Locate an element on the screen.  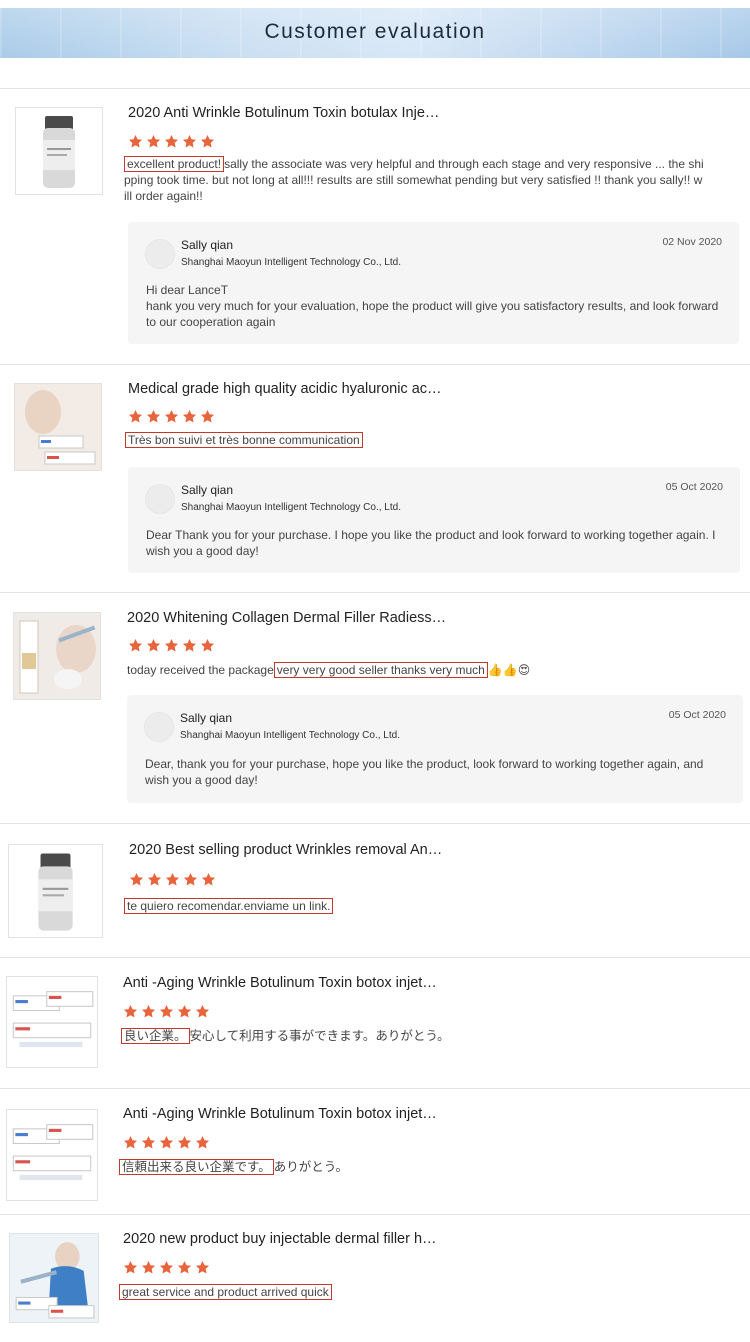
comment-text: 安心して利用する事ができます。ありがとう。 is located at coordinates (319, 1036).